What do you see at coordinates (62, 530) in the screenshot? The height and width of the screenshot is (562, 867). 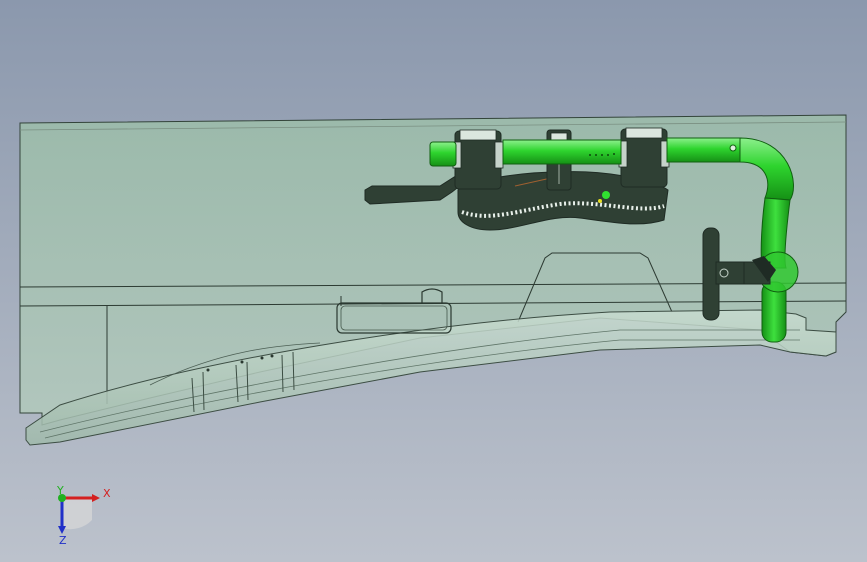 I see `triad-z-arrowhead` at bounding box center [62, 530].